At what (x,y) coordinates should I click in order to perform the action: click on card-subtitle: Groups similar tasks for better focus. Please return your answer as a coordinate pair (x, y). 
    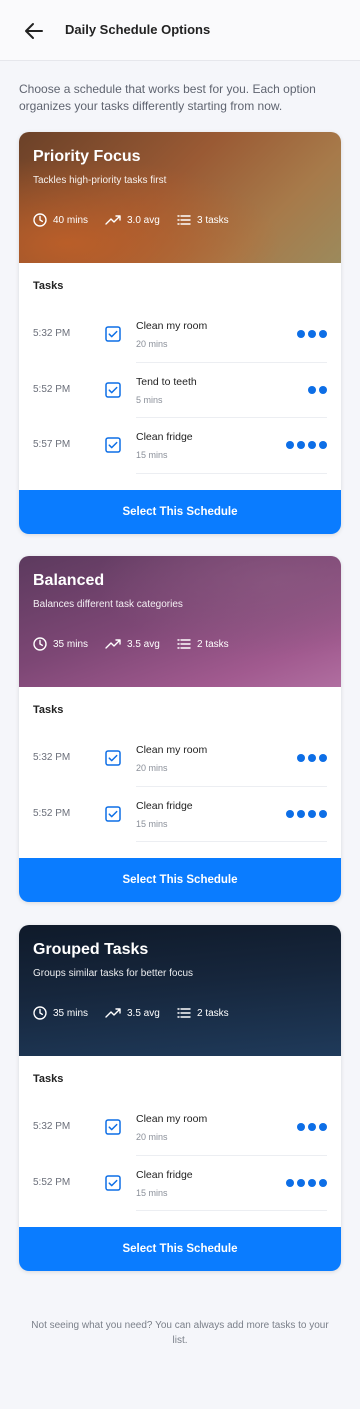
    Looking at the image, I should click on (113, 973).